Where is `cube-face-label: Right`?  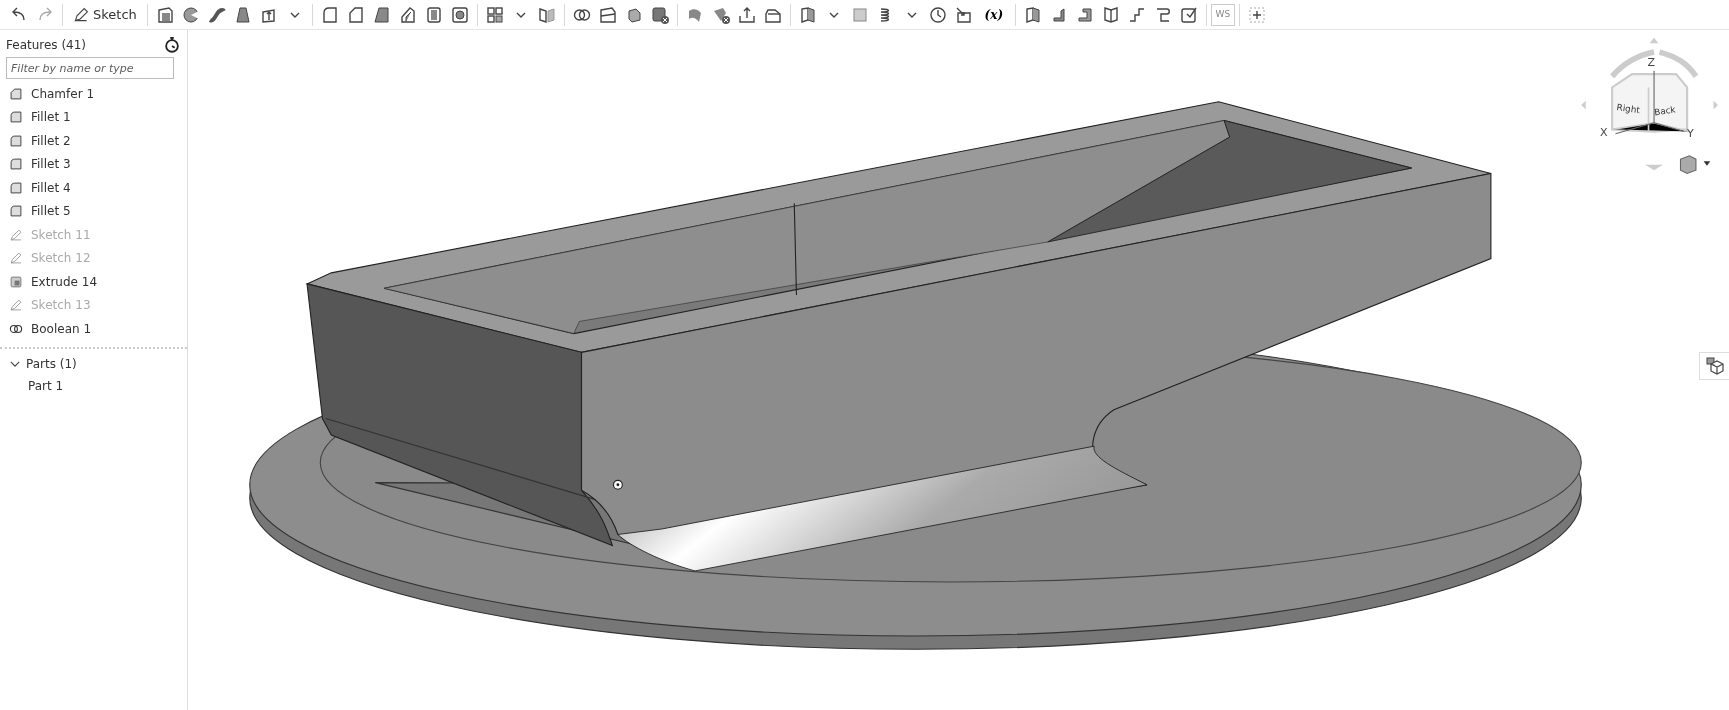
cube-face-label: Right is located at coordinates (1628, 109).